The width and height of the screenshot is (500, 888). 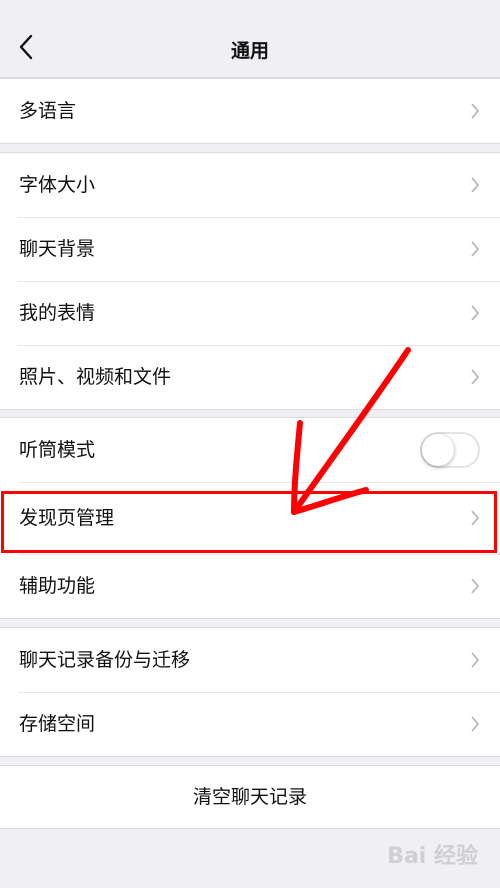 I want to click on settings-item-earpiece-mode: 听筒模式, so click(x=250, y=450).